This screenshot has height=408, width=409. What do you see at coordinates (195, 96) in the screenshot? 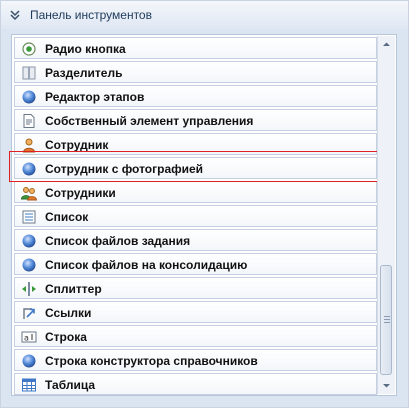
I see `toolbox-item: Редактор этапов` at bounding box center [195, 96].